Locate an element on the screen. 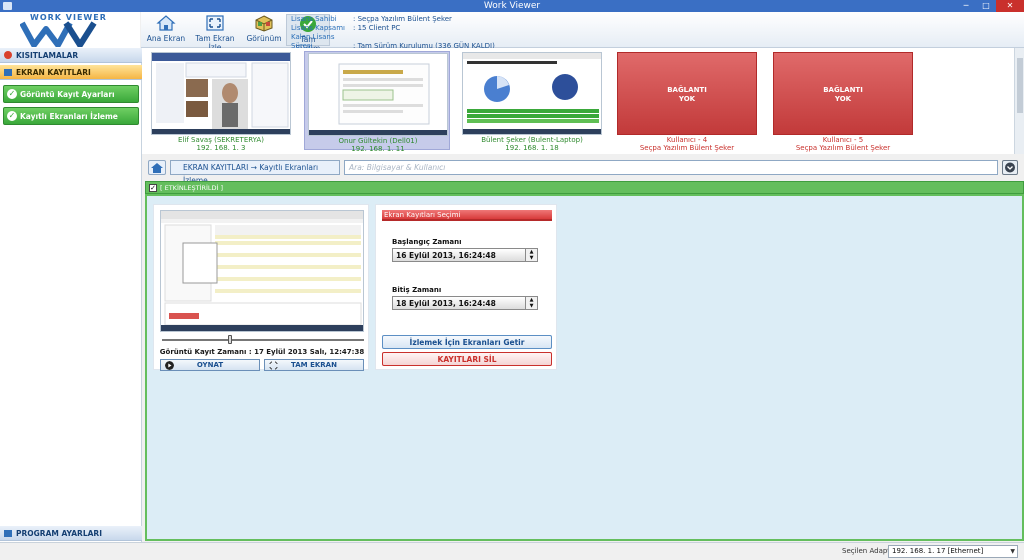  search-input: Ara: Bilgisayar & Kullanıcı is located at coordinates (671, 167).